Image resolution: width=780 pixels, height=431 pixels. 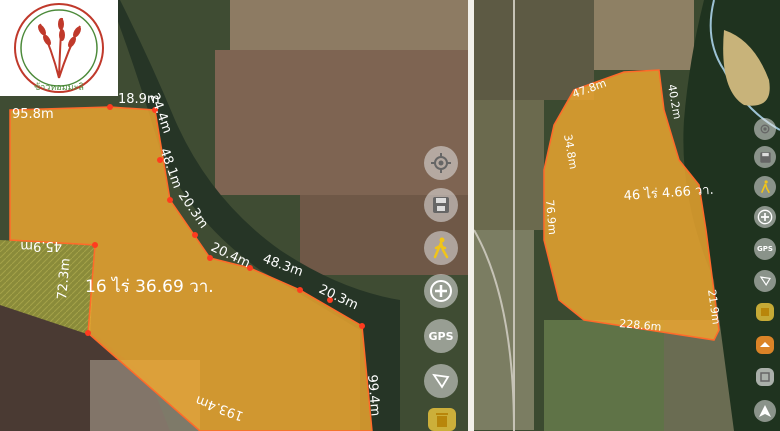 I want to click on trash-icon, so click(x=442, y=419).